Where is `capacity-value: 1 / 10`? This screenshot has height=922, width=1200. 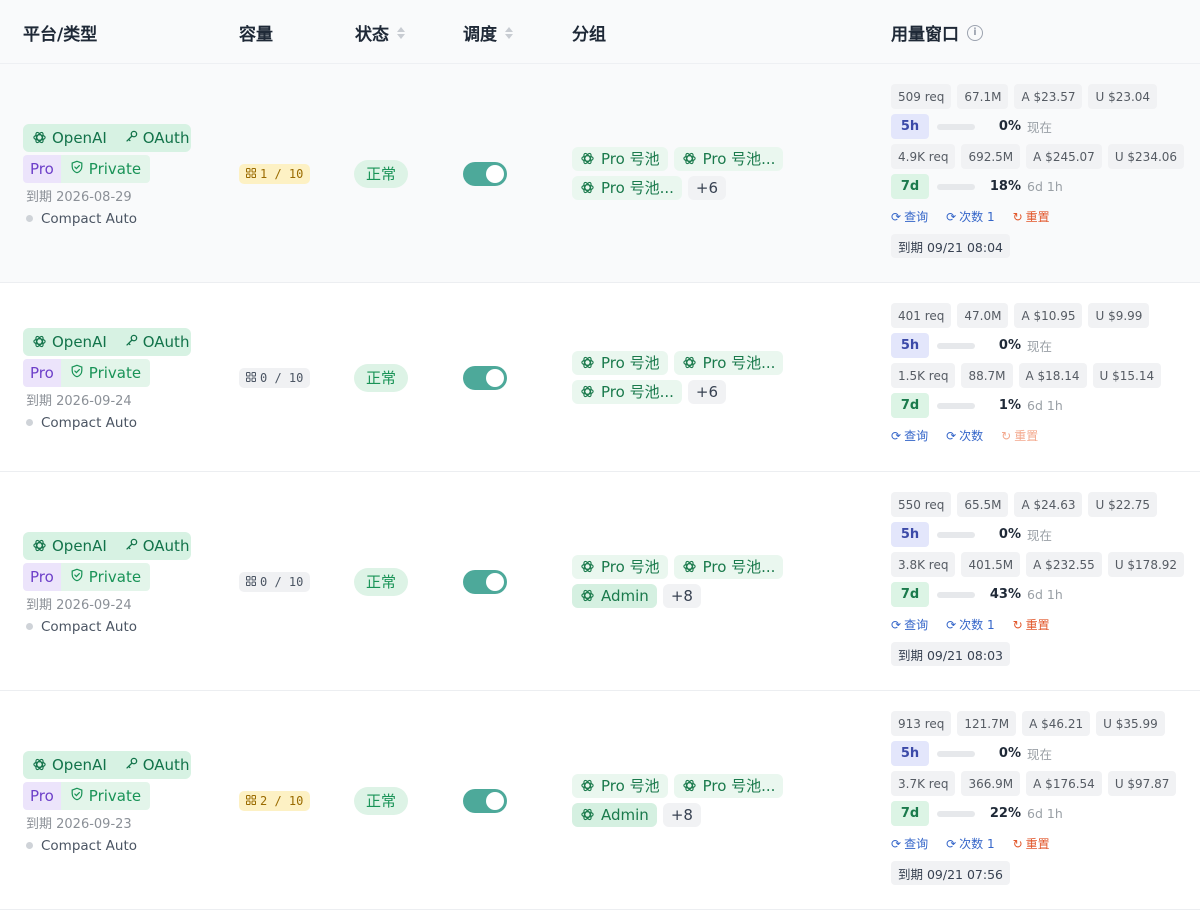 capacity-value: 1 / 10 is located at coordinates (282, 173).